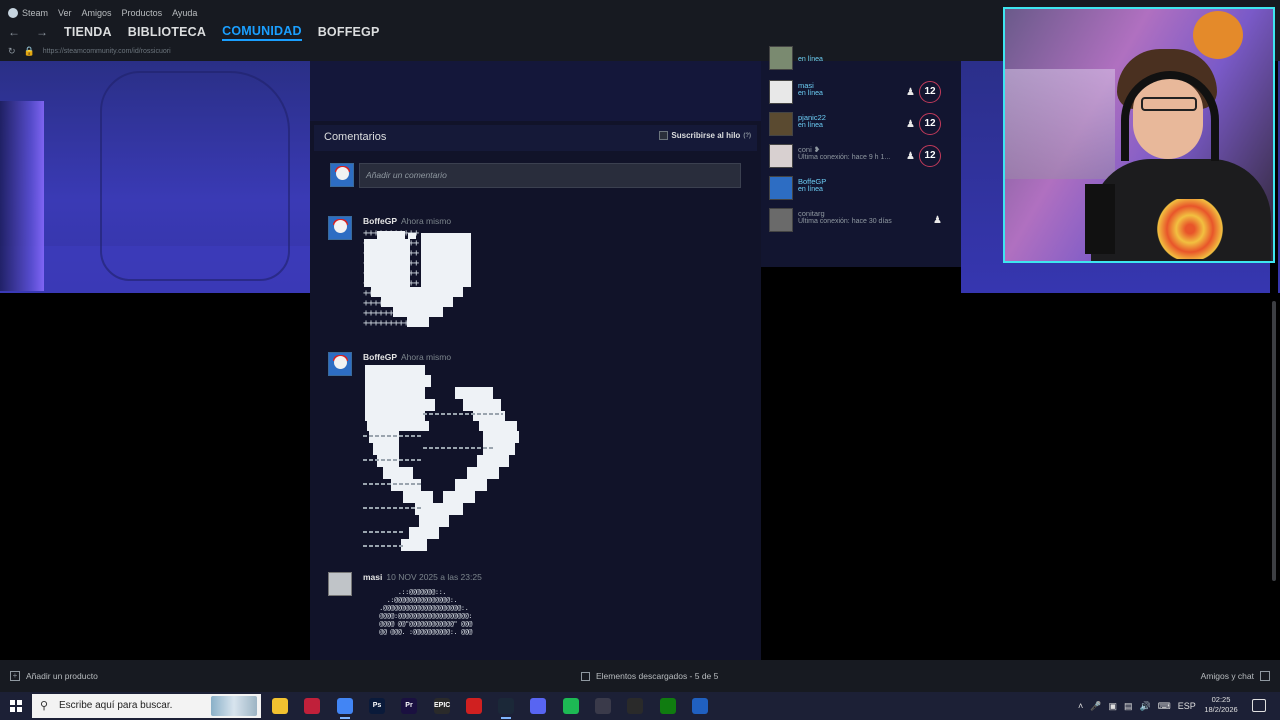  What do you see at coordinates (550, 175) in the screenshot?
I see `comment-input: Añadir un comentario` at bounding box center [550, 175].